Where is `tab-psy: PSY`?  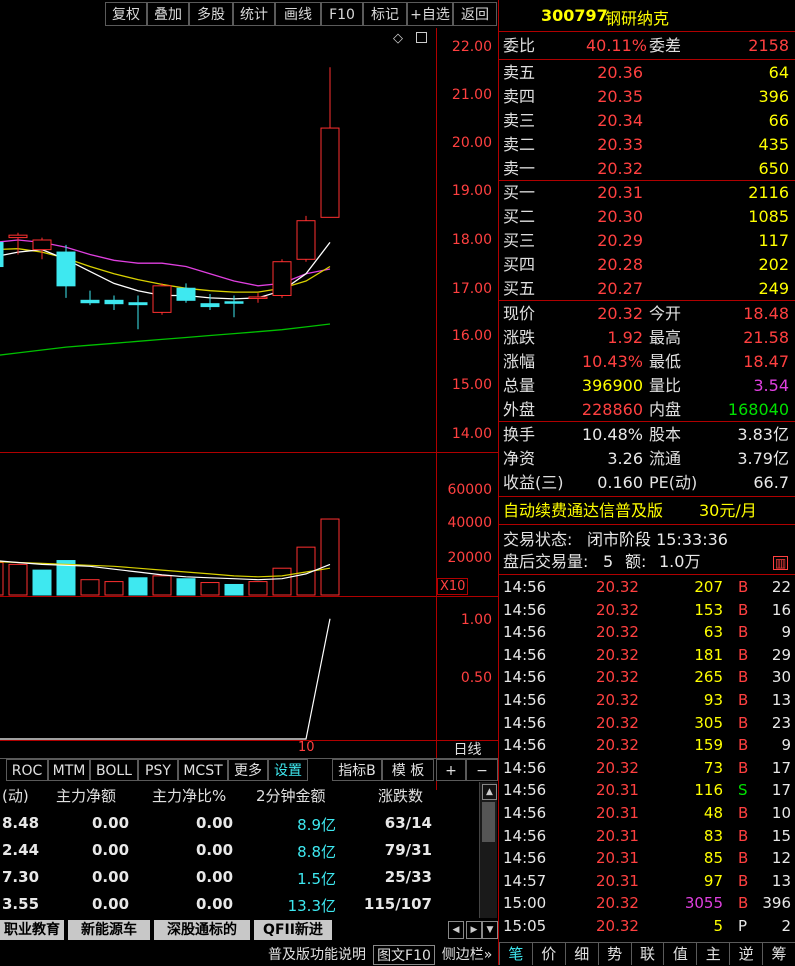
tab-psy: PSY is located at coordinates (158, 770).